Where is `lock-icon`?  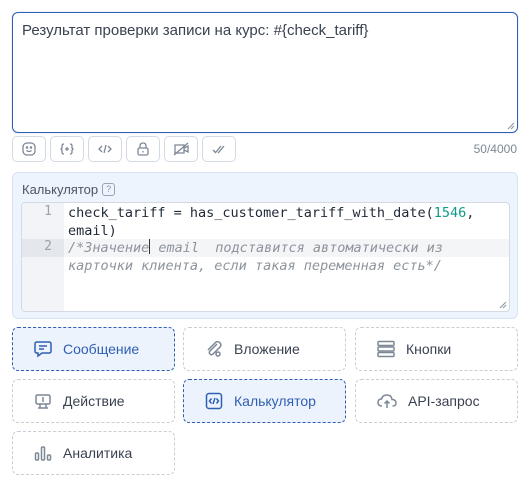
lock-icon is located at coordinates (143, 149).